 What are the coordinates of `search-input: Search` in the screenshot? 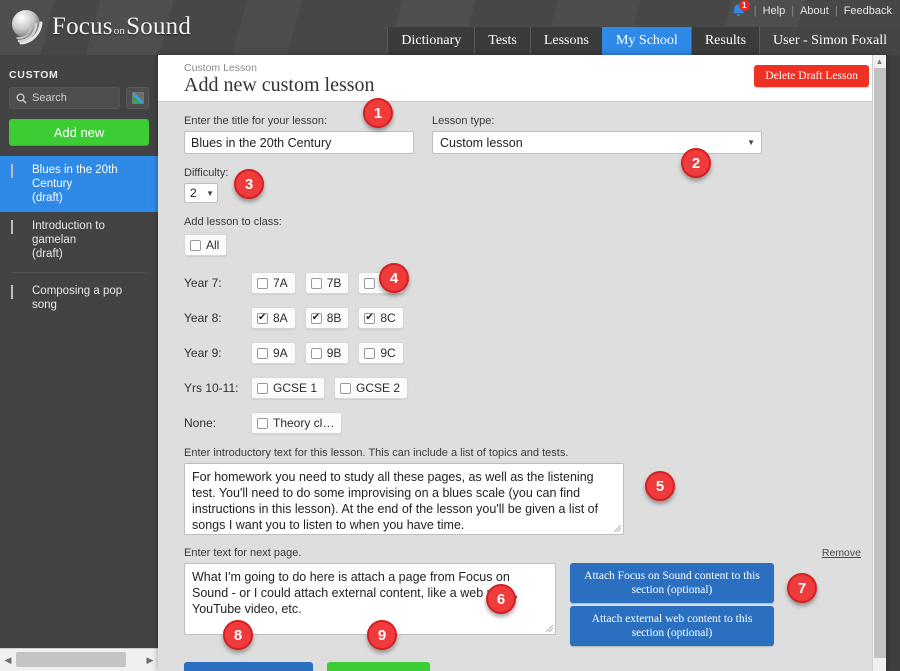 It's located at (64, 98).